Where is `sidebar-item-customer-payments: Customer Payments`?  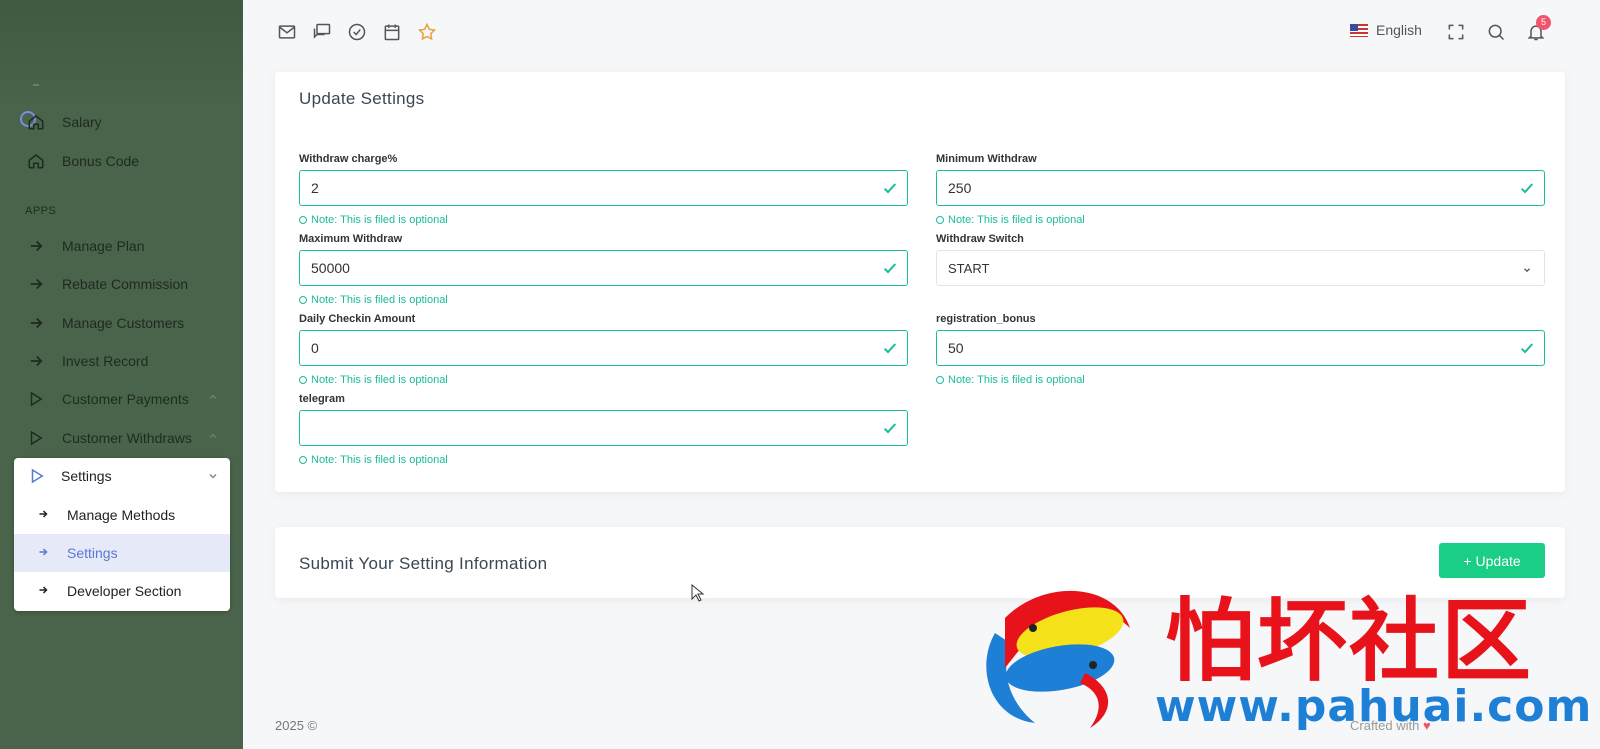
sidebar-item-customer-payments: Customer Payments is located at coordinates (121, 399).